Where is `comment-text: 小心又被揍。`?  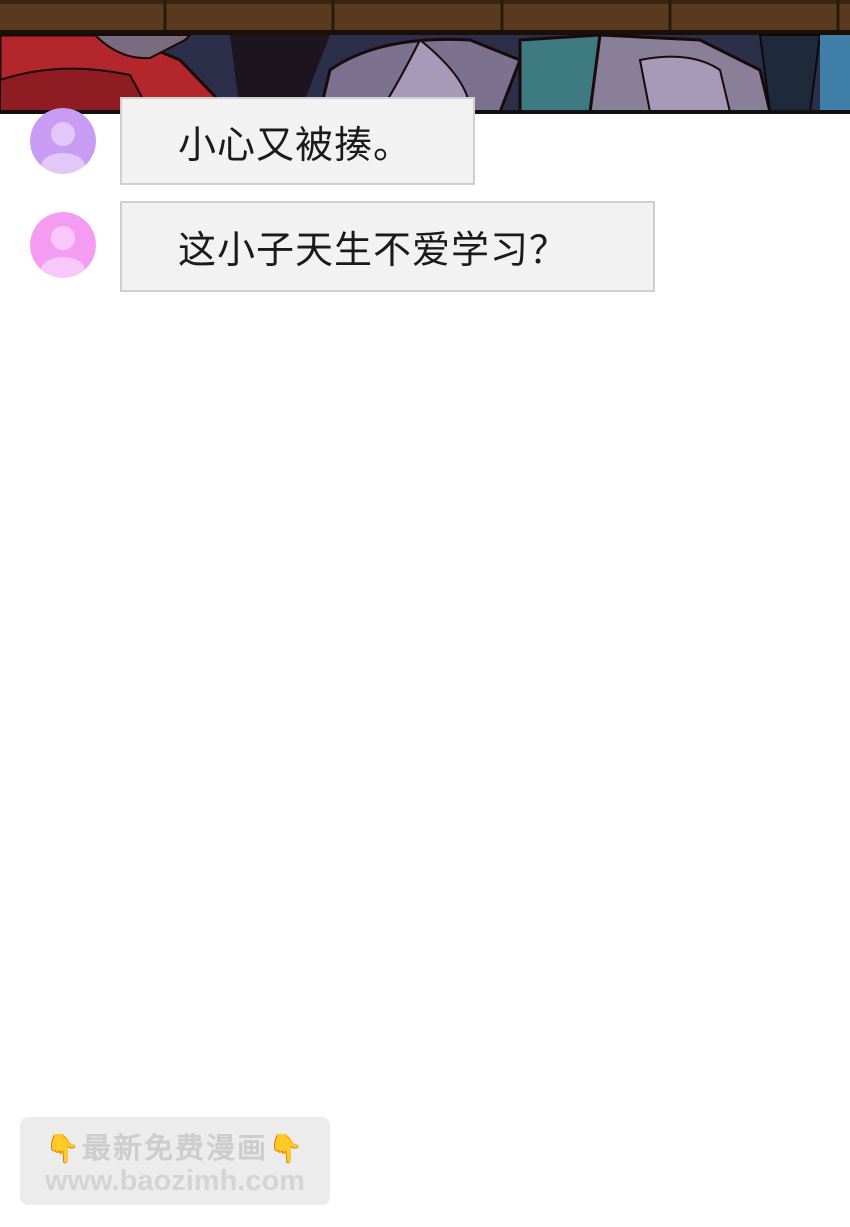
comment-text: 小心又被揍。 is located at coordinates (295, 144).